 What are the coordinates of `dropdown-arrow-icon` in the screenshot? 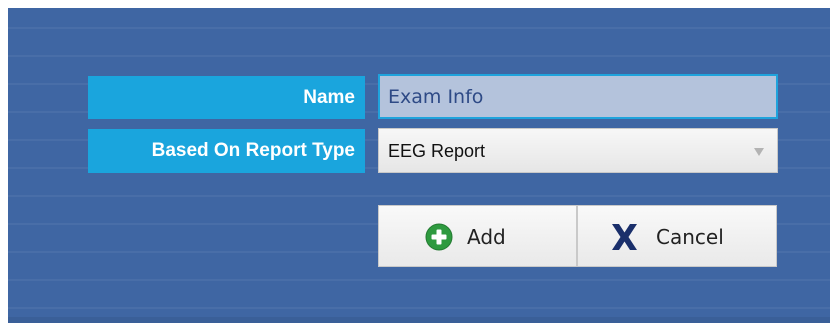 It's located at (759, 152).